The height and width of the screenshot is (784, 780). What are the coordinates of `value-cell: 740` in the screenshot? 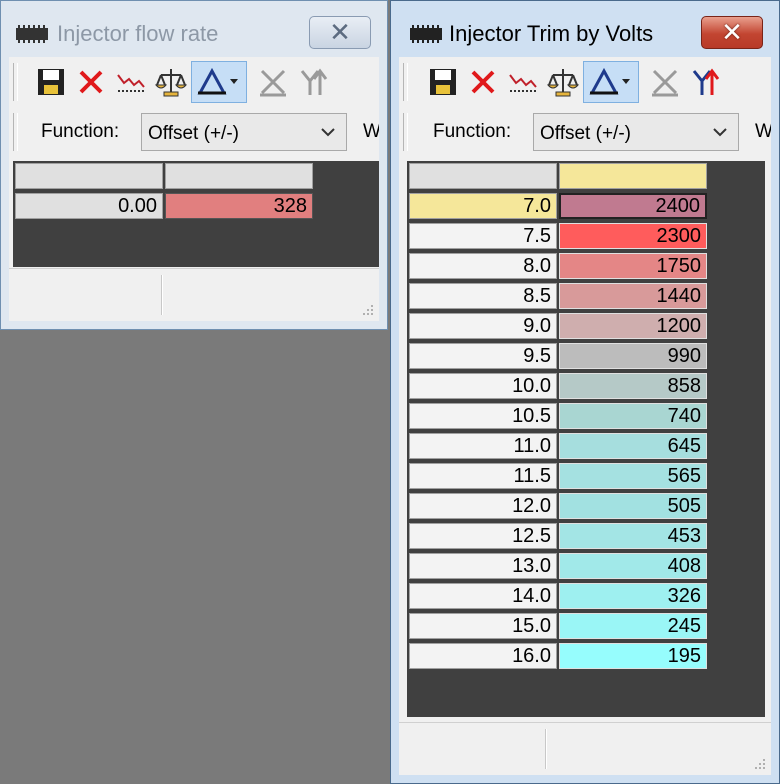 It's located at (633, 416).